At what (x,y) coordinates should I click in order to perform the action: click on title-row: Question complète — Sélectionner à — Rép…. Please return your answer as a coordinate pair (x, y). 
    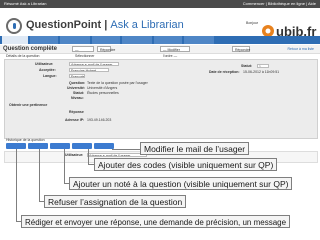
    Looking at the image, I should click on (160, 54).